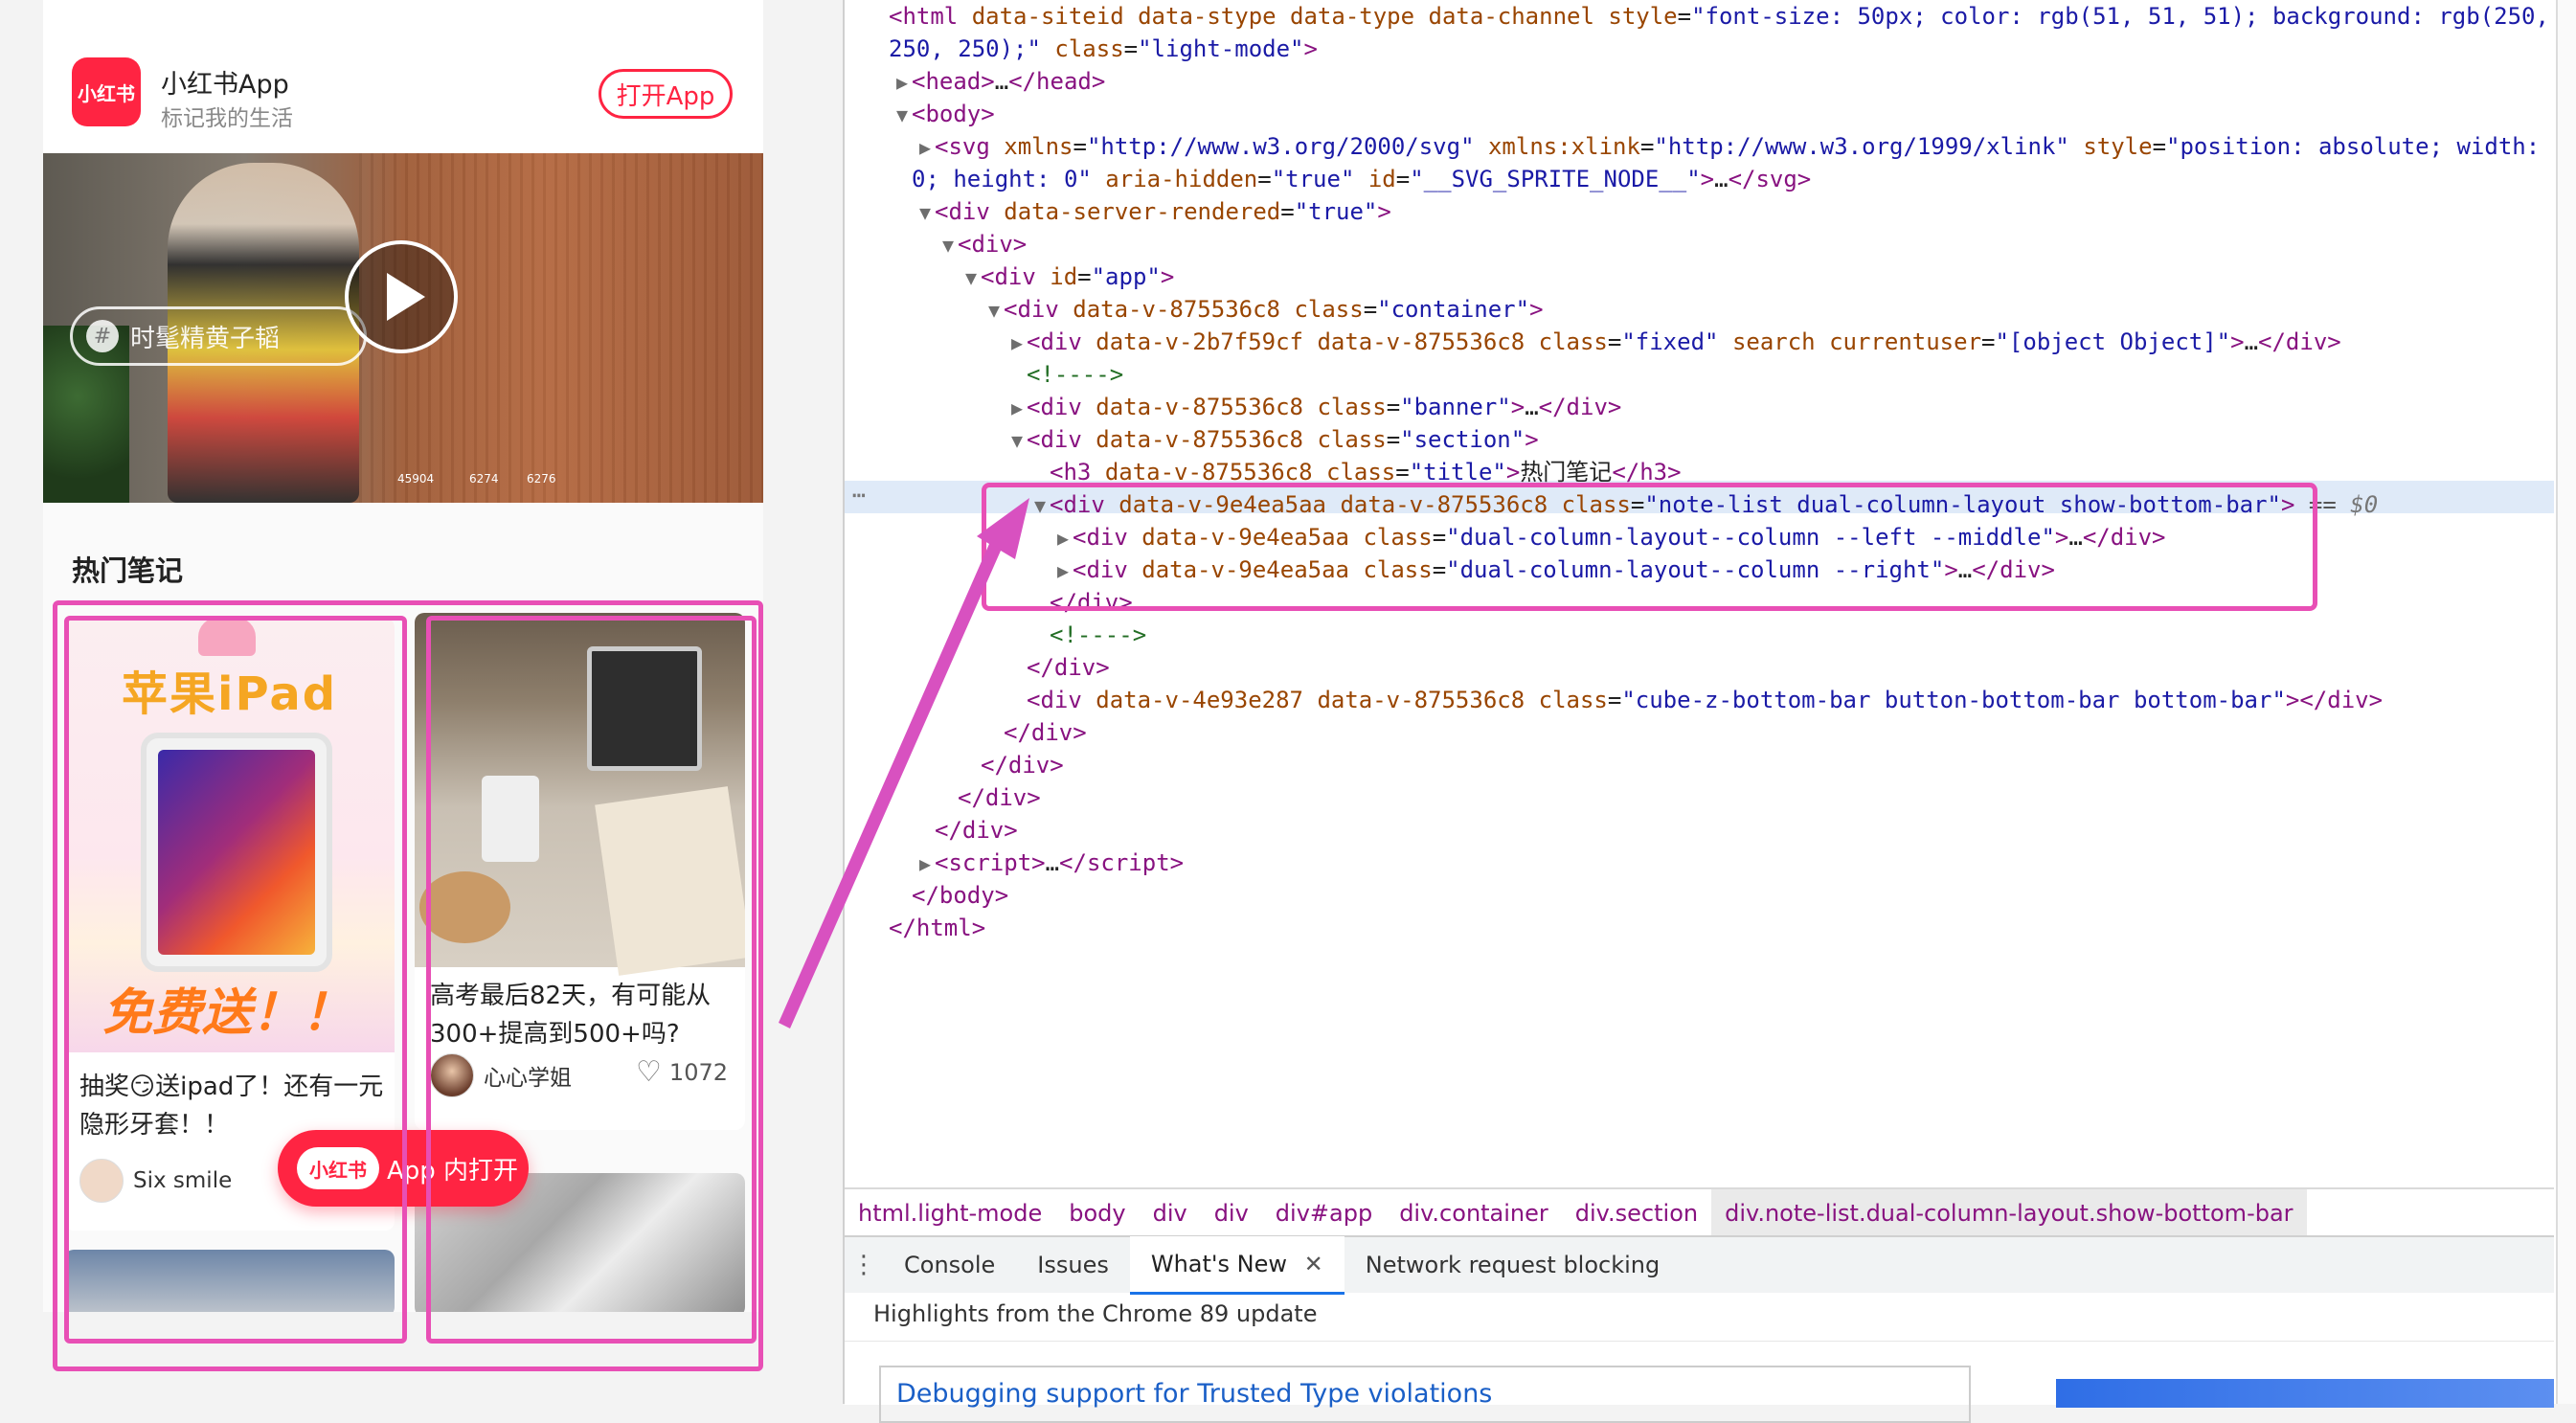  Describe the element at coordinates (484, 479) in the screenshot. I see `banner-stat: 6274` at that location.